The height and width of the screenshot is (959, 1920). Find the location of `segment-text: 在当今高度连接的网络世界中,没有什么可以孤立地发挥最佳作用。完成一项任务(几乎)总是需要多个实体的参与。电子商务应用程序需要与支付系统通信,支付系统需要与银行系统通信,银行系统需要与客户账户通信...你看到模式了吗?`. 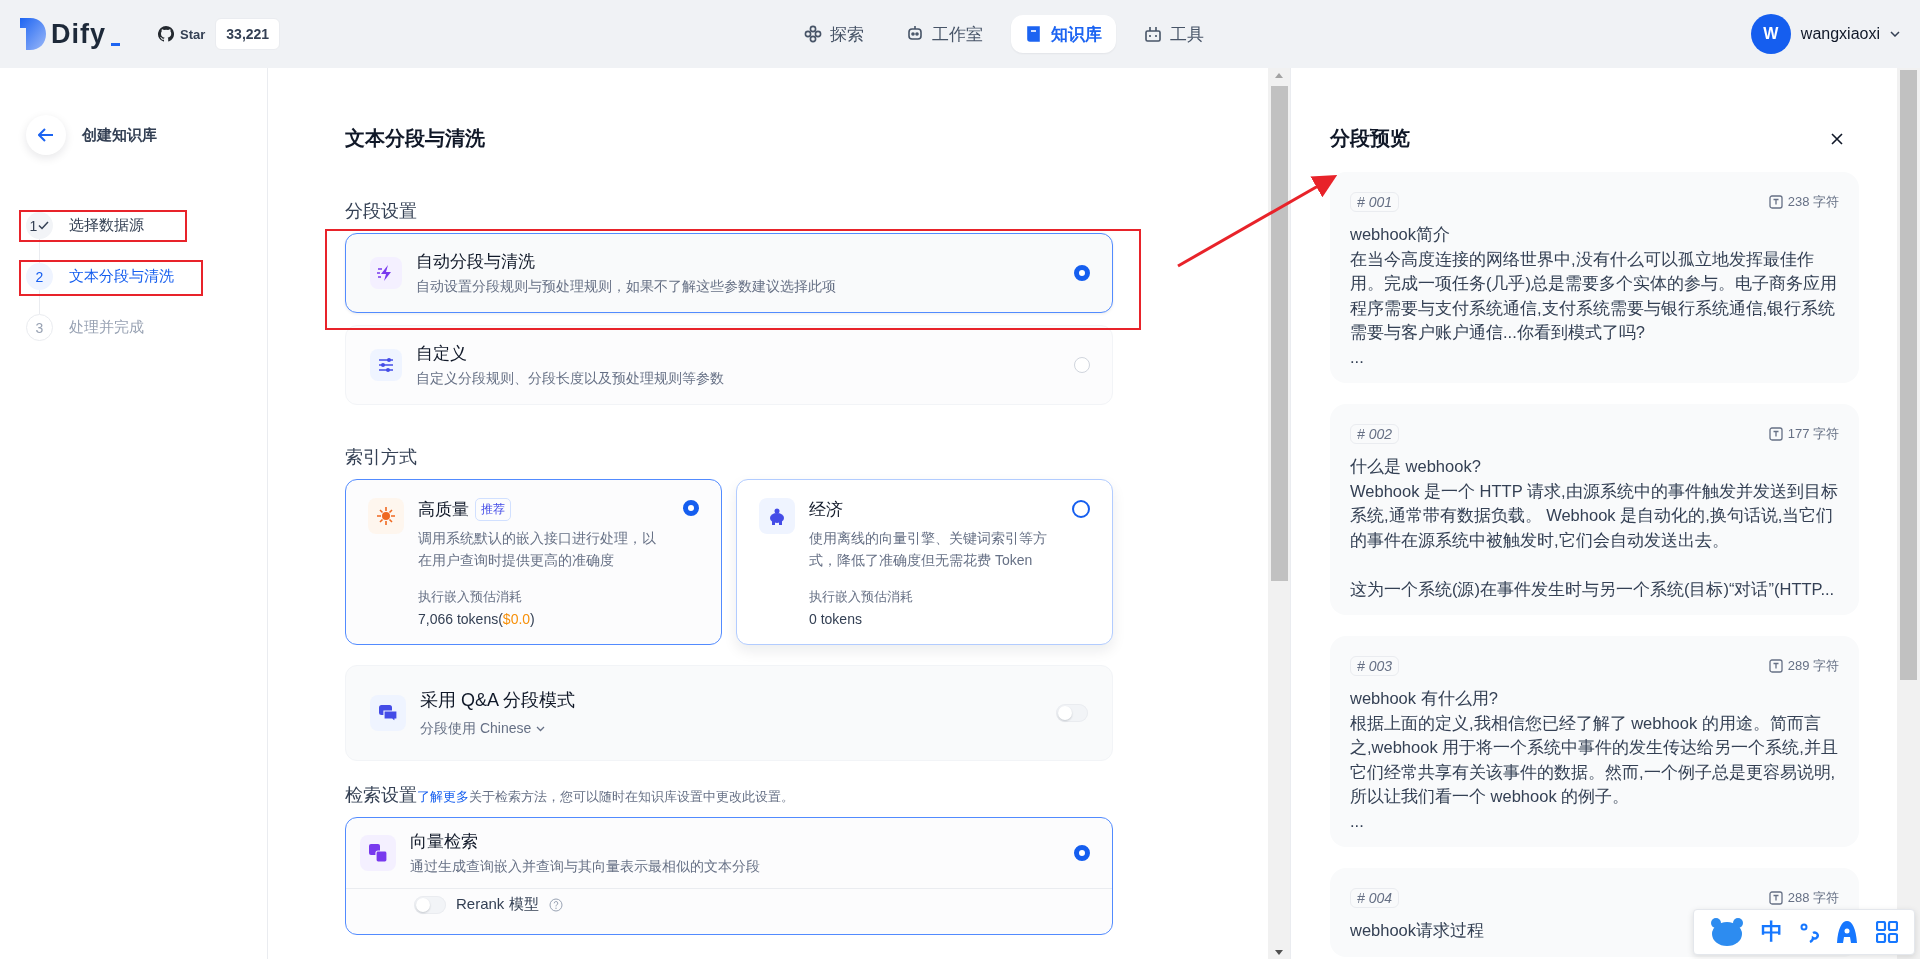

segment-text: 在当今高度连接的网络世界中,没有什么可以孤立地发挥最佳作用。完成一项任务(几乎)总是需要多个实体的参与。电子商务应用程序需要与支付系统通信,支付系统需要与银行系统通信,银行系统需要与客户账户通信...你看到模式了吗? is located at coordinates (1594, 295).